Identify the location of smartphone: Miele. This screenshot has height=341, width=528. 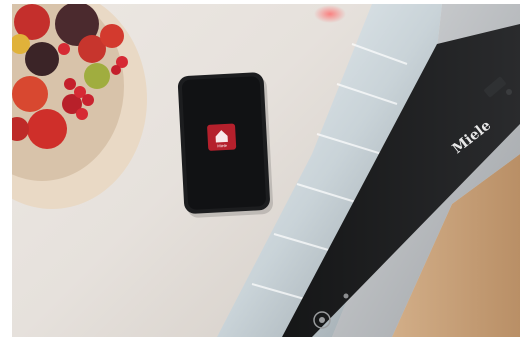
(223, 143).